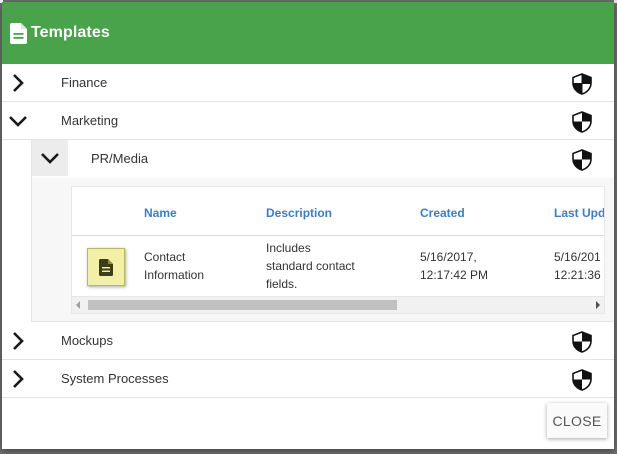  I want to click on scroll-right-icon, so click(598, 305).